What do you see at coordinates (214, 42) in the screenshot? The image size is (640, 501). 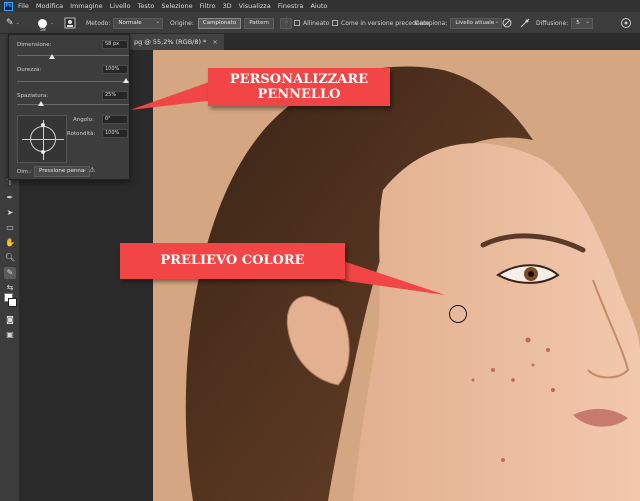 I see `close-icon: ×` at bounding box center [214, 42].